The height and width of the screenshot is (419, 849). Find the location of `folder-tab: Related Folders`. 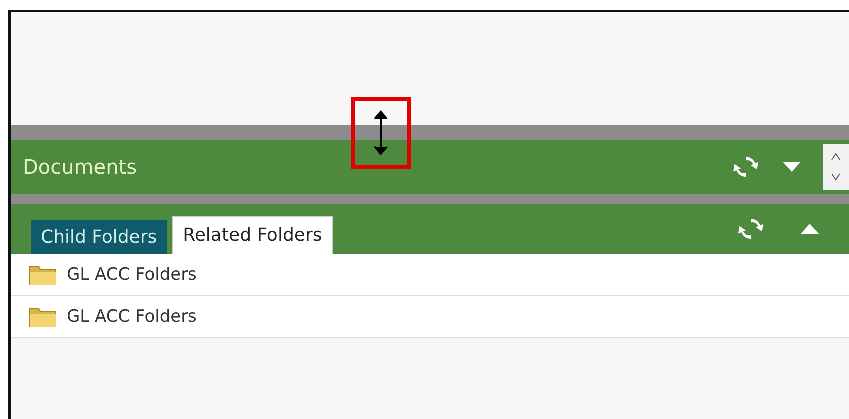

folder-tab: Related Folders is located at coordinates (253, 235).